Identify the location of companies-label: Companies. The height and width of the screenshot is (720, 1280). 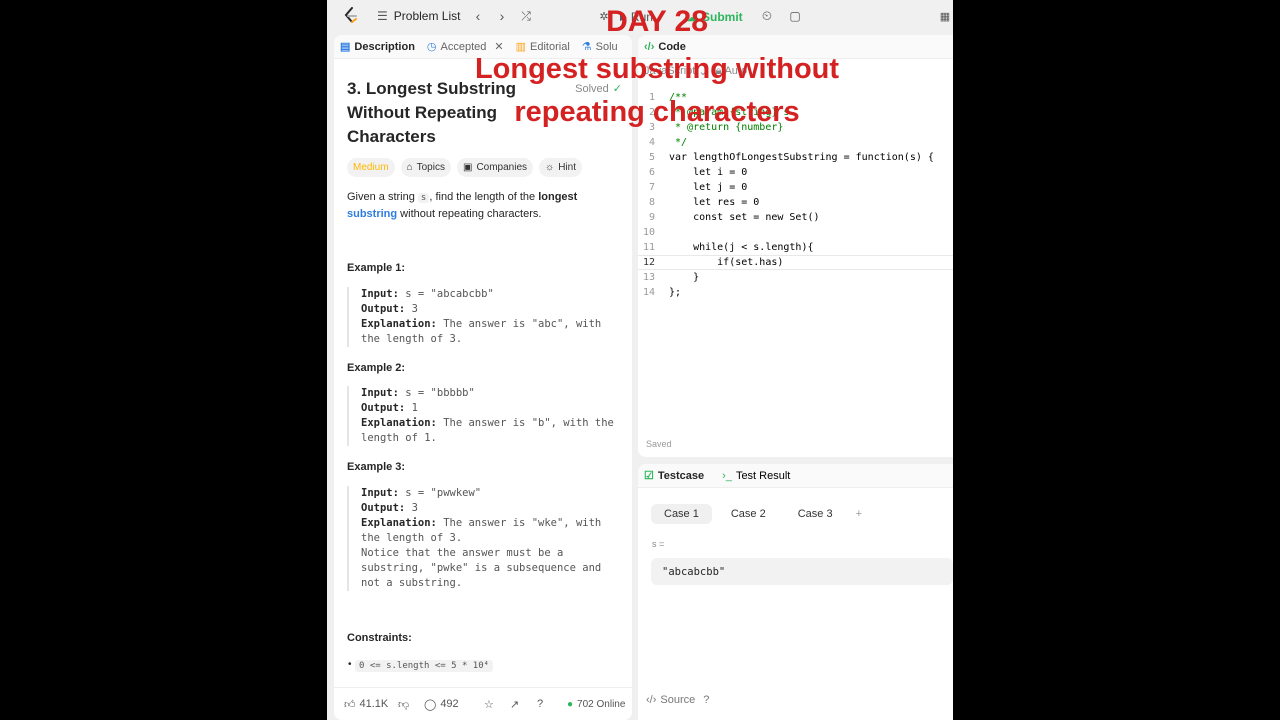
(502, 167).